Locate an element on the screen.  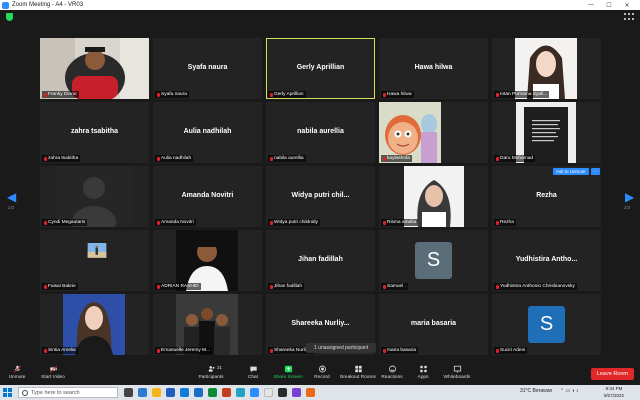
zoom-taskbar-icon is located at coordinates (254, 392).